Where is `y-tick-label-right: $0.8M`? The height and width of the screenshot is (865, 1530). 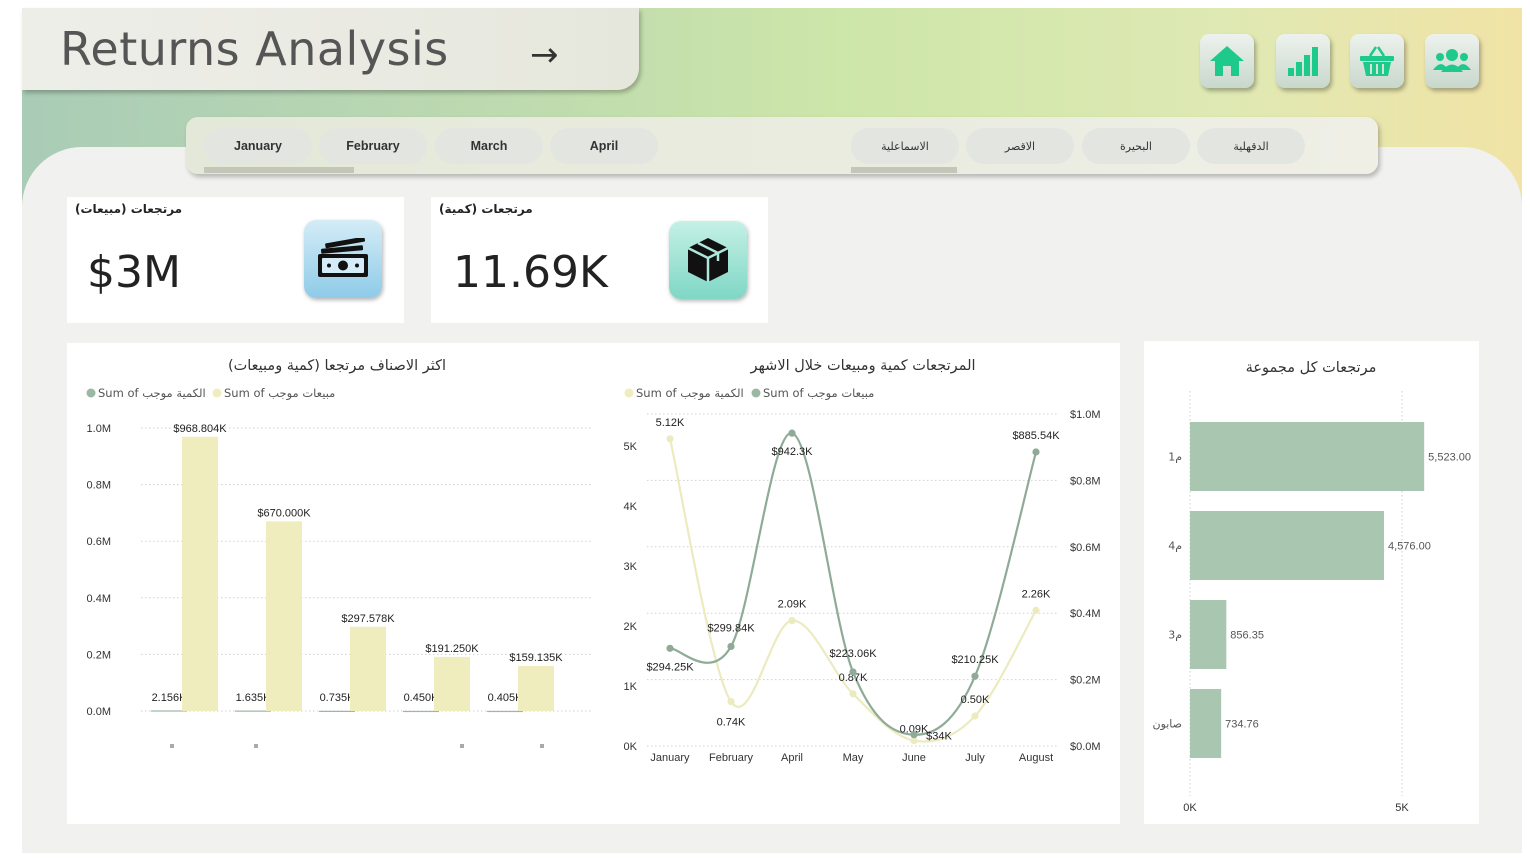
y-tick-label-right: $0.8M is located at coordinates (1085, 481).